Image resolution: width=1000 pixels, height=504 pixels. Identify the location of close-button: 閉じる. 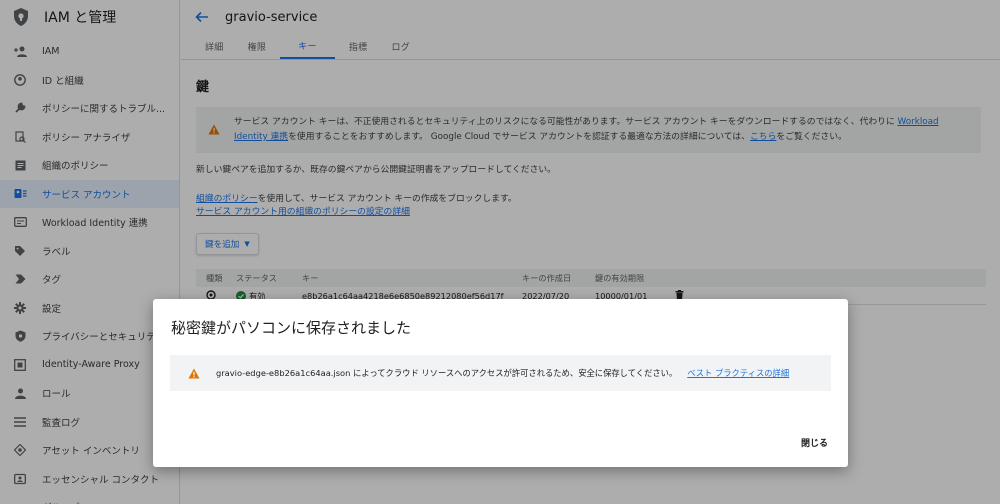
(814, 442).